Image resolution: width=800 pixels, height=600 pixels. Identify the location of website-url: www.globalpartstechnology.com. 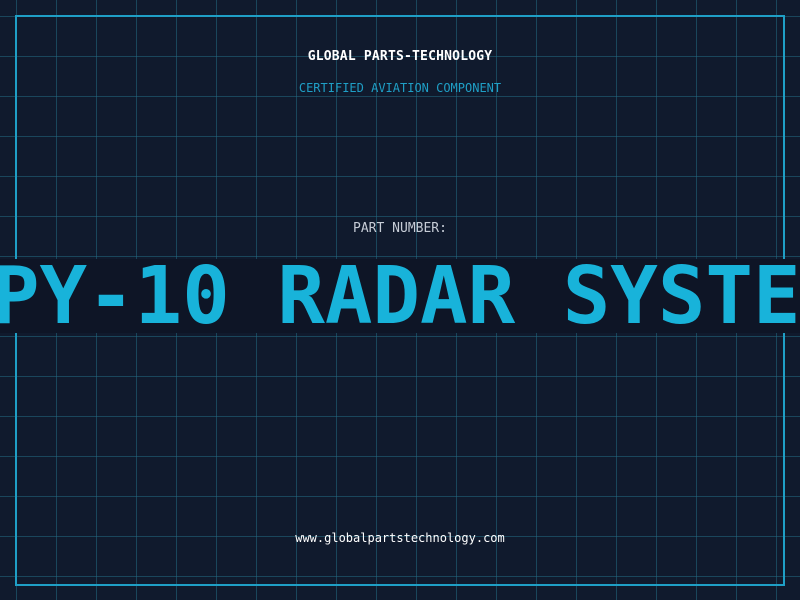
(400, 538).